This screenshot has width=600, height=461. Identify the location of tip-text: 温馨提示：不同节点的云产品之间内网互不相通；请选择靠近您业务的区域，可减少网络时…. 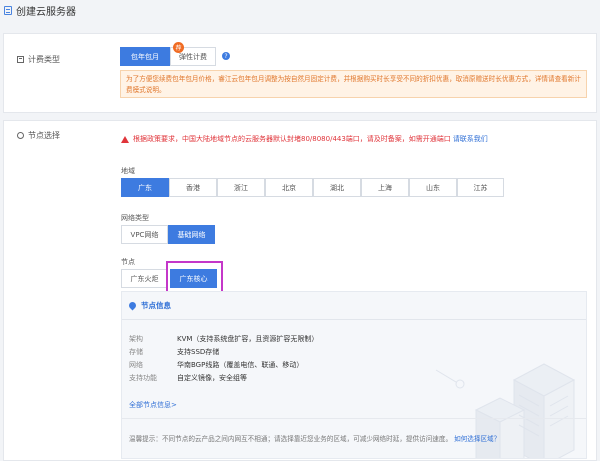
(315, 439).